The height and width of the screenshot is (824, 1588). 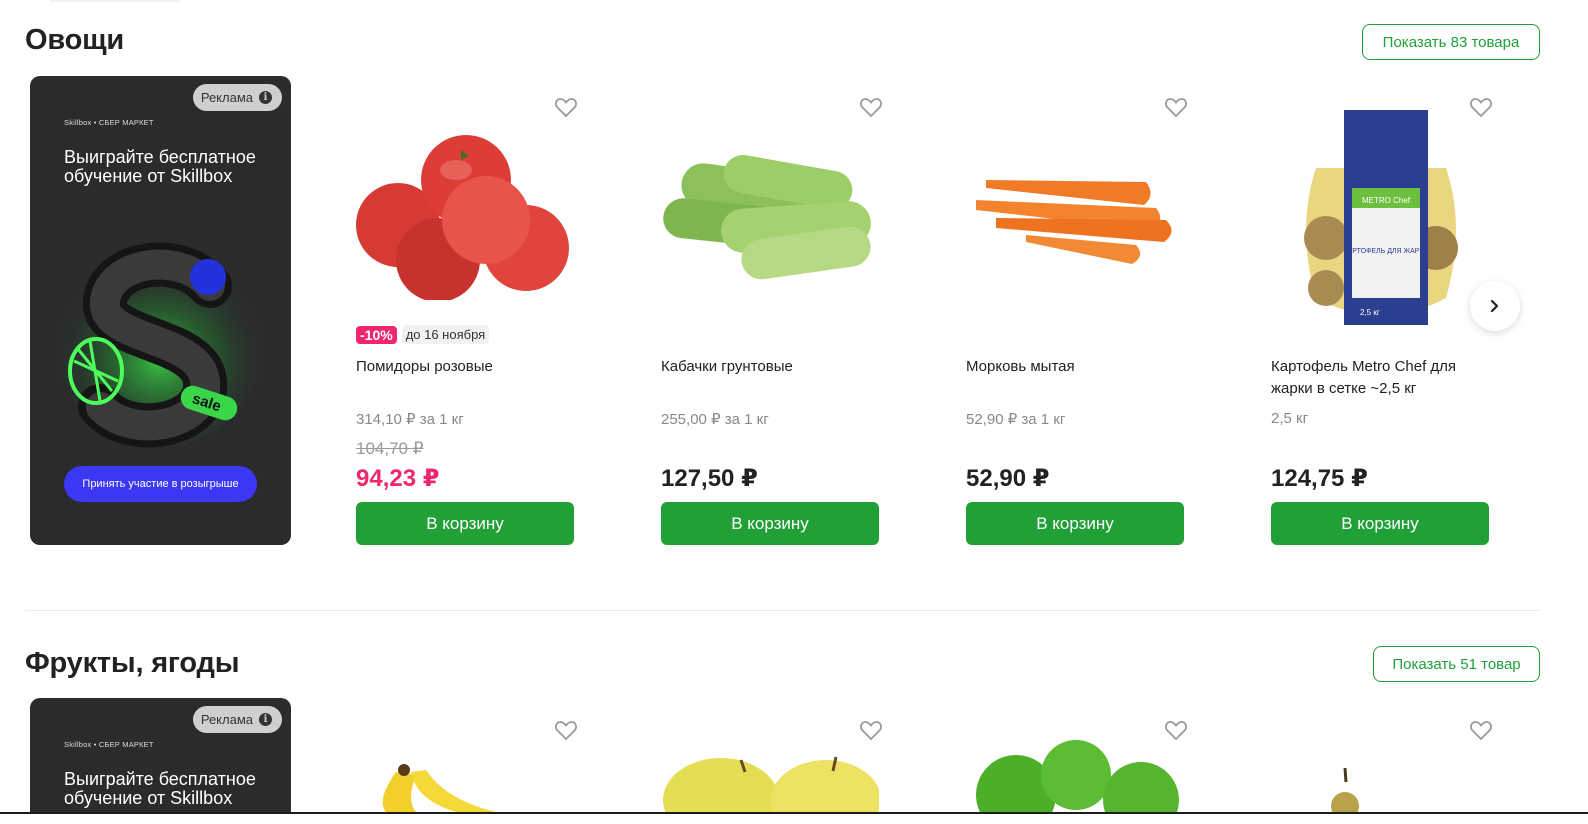 What do you see at coordinates (160, 345) in the screenshot?
I see `ad-illustration: sale` at bounding box center [160, 345].